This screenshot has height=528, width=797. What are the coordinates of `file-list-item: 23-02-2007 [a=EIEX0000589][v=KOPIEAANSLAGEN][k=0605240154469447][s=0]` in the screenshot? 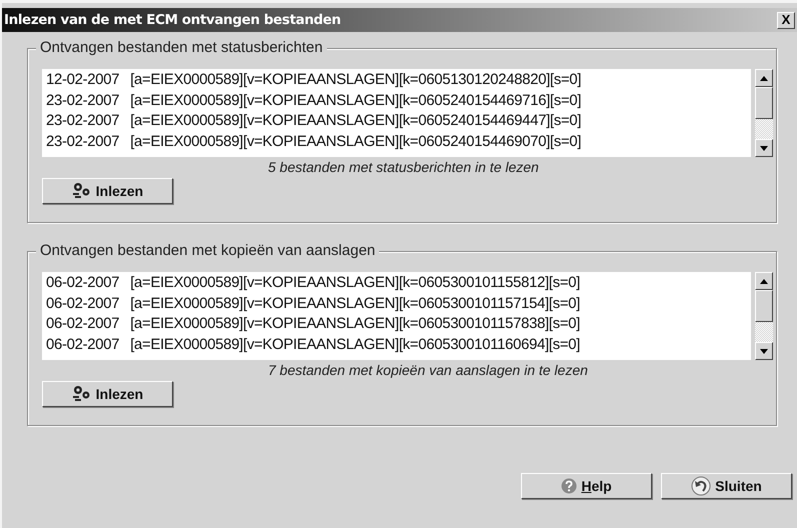 It's located at (396, 121).